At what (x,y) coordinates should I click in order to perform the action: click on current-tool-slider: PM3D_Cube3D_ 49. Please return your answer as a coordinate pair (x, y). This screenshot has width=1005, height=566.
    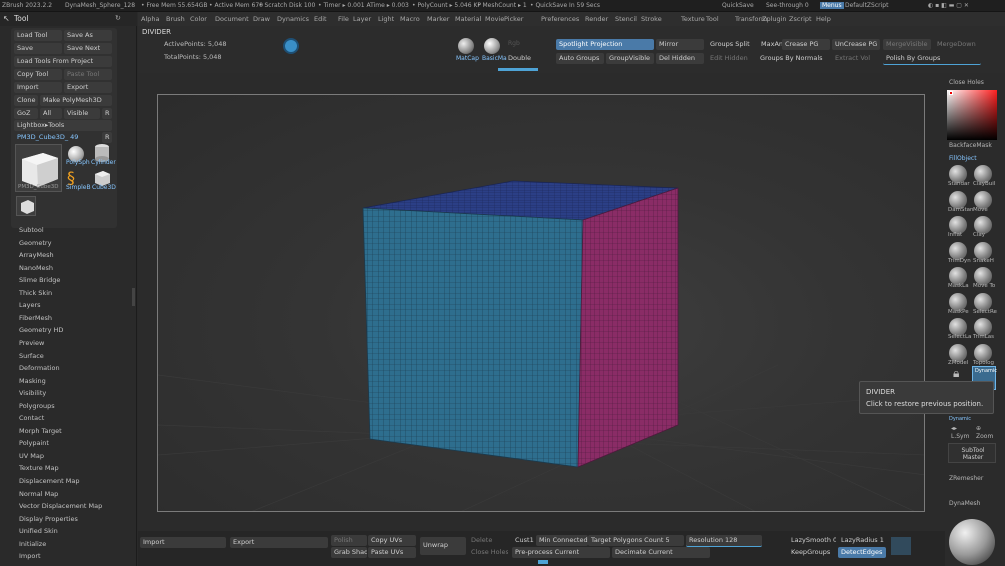
    Looking at the image, I should click on (57, 137).